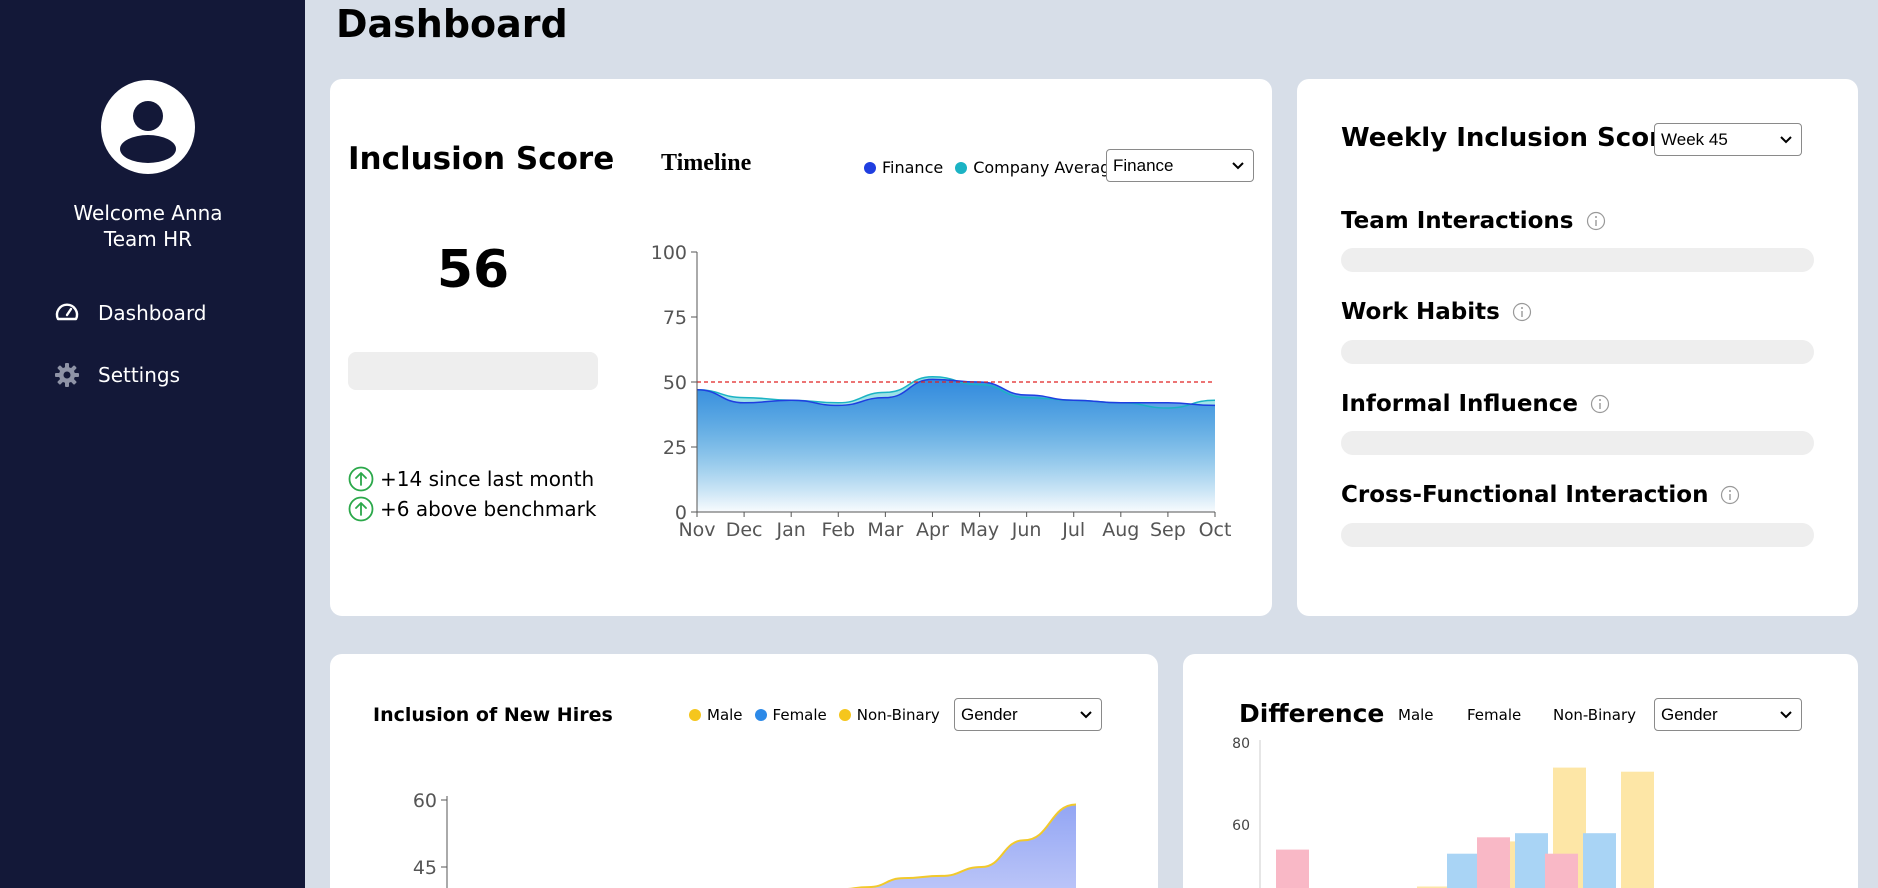  I want to click on x-tick-label: Jul, so click(1073, 530).